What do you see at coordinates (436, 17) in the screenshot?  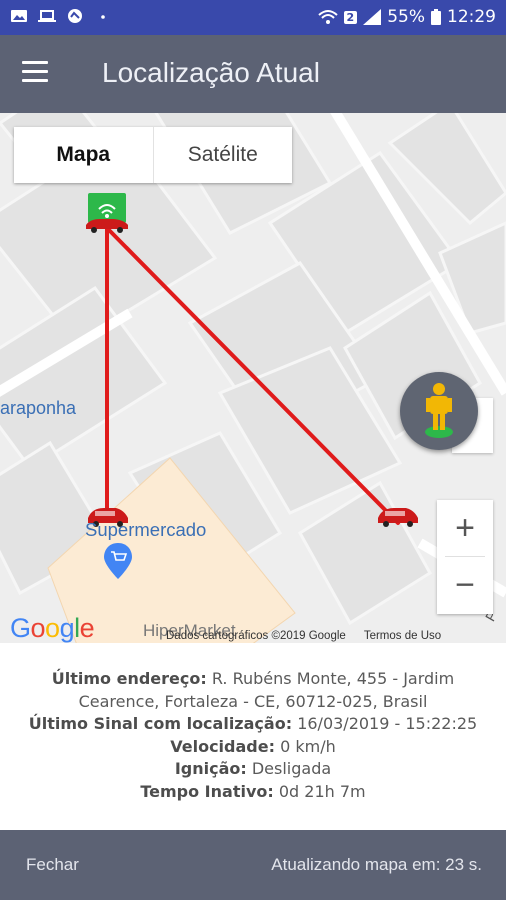 I see `battery-icon` at bounding box center [436, 17].